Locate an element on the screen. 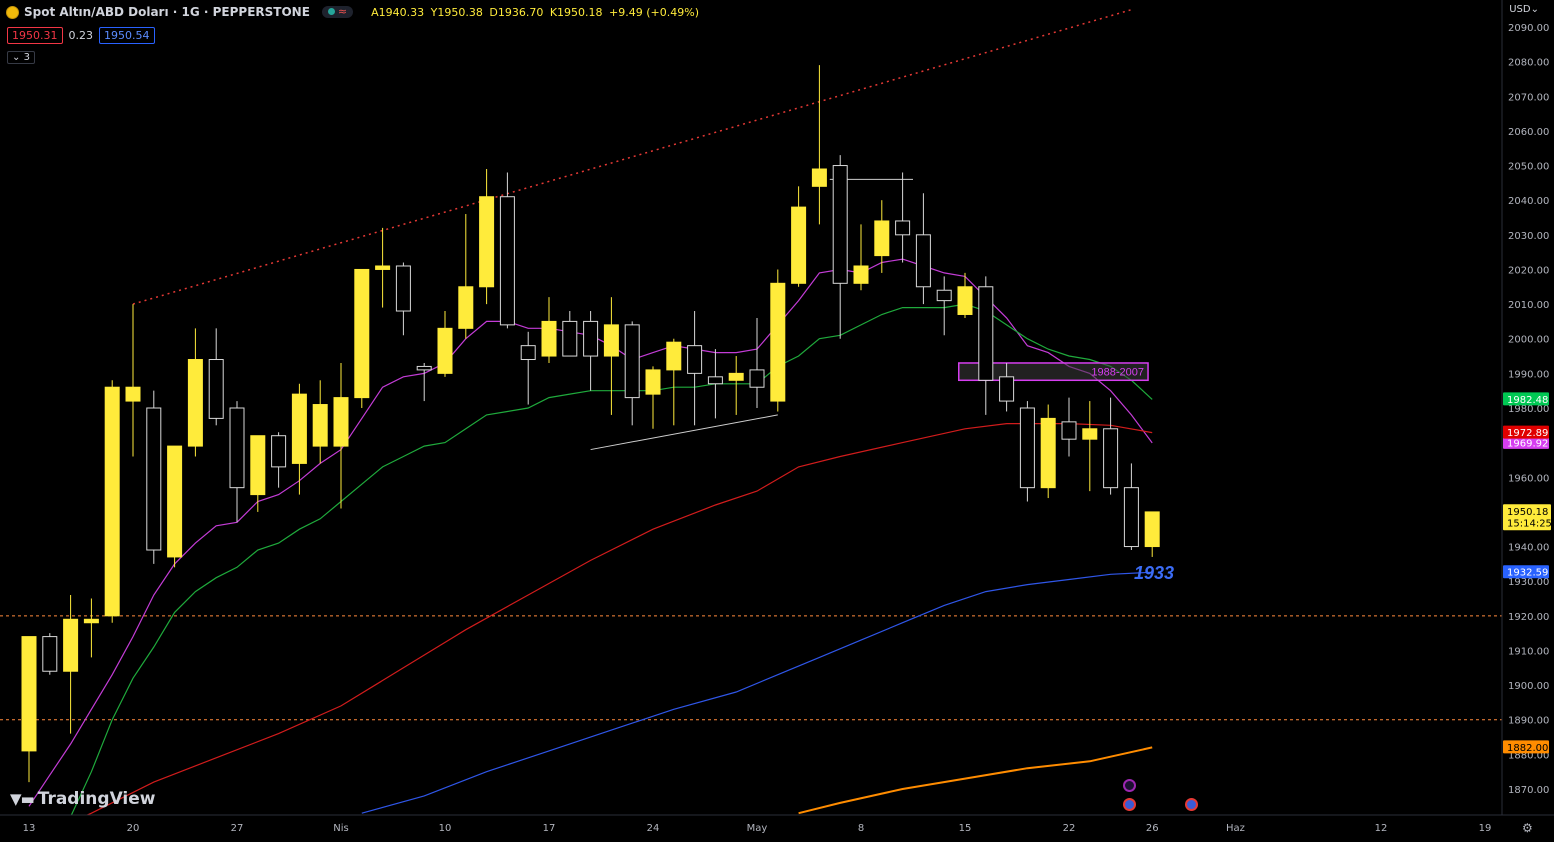 Image resolution: width=1554 pixels, height=842 pixels. sell-price-button: 1950.31 is located at coordinates (35, 35).